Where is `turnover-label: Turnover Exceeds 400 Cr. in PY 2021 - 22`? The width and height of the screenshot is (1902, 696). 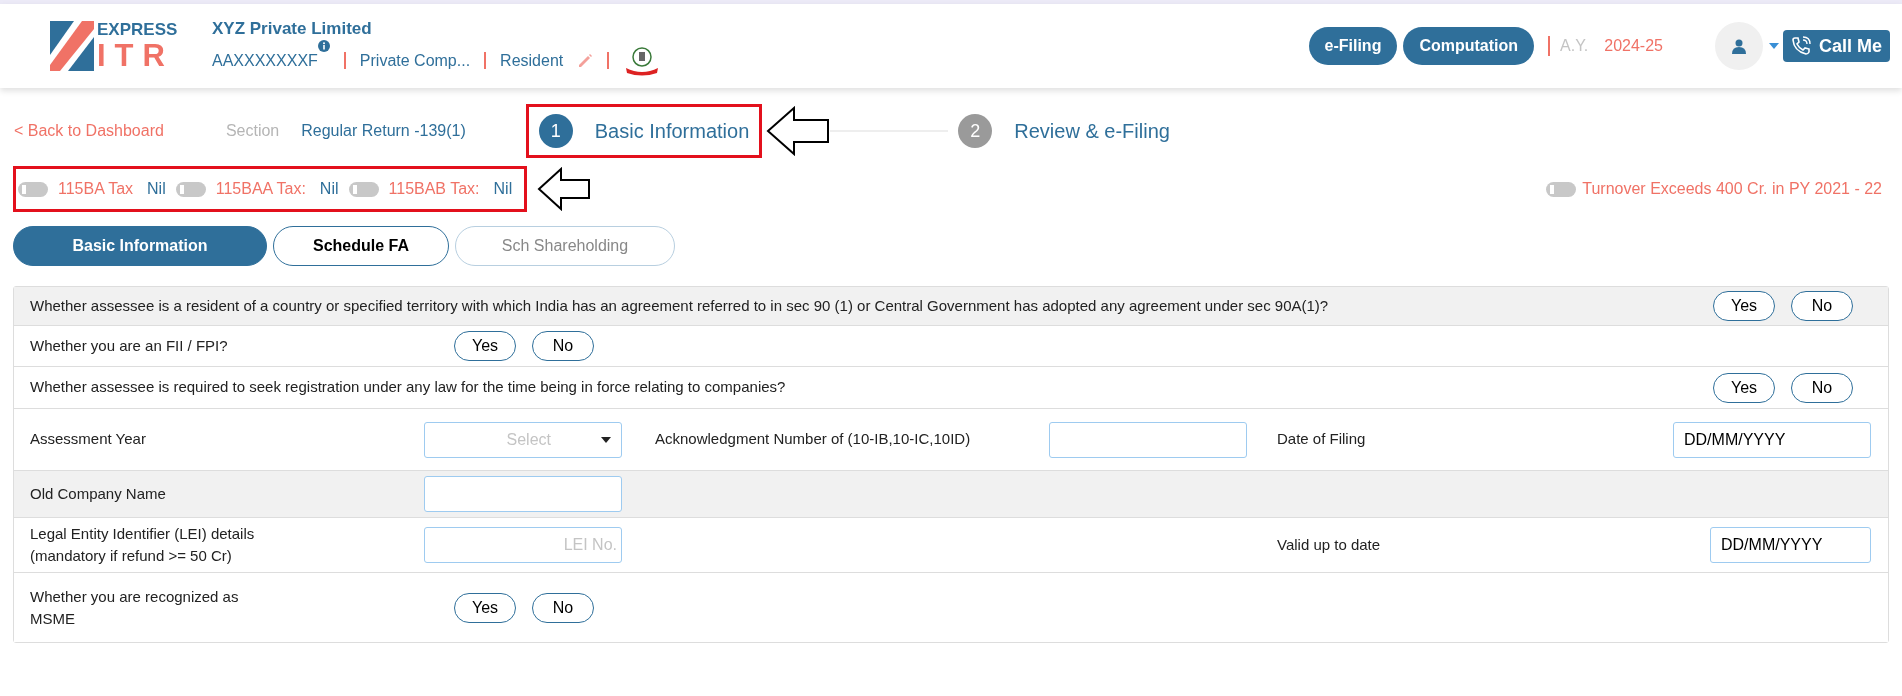 turnover-label: Turnover Exceeds 400 Cr. in PY 2021 - 22 is located at coordinates (1732, 189).